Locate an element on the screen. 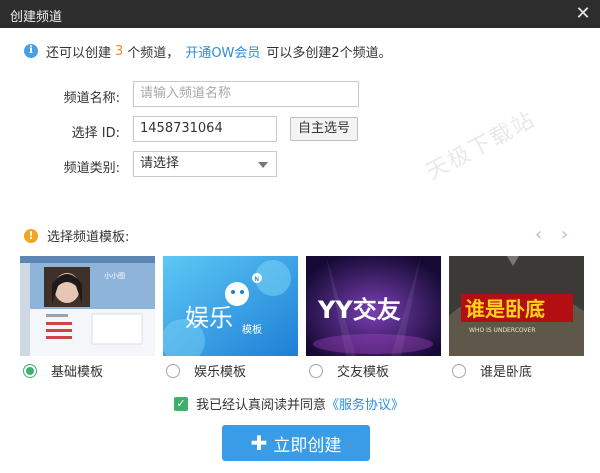 The height and width of the screenshot is (473, 600). service-agreement-link: 《服务协议》 is located at coordinates (365, 403).